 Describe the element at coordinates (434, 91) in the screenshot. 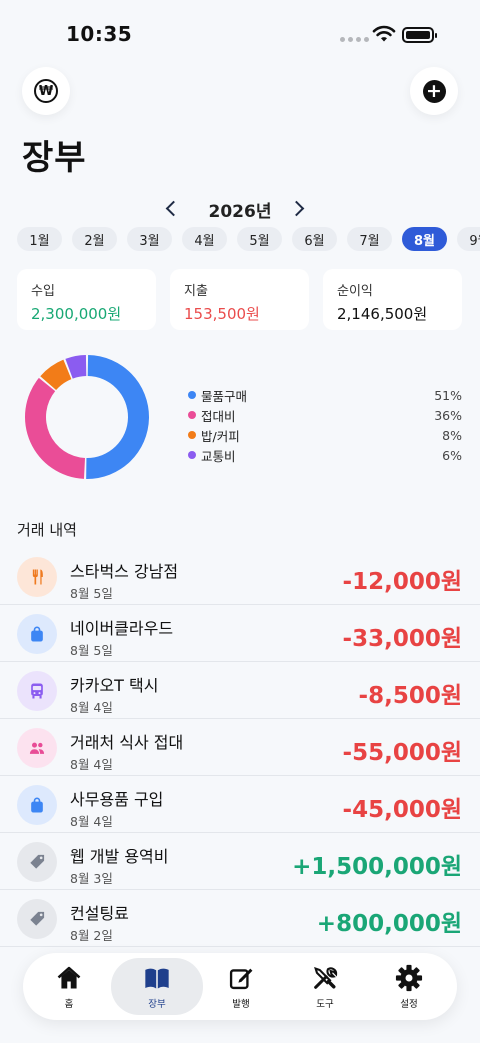

I see `add-transaction-button: +` at that location.